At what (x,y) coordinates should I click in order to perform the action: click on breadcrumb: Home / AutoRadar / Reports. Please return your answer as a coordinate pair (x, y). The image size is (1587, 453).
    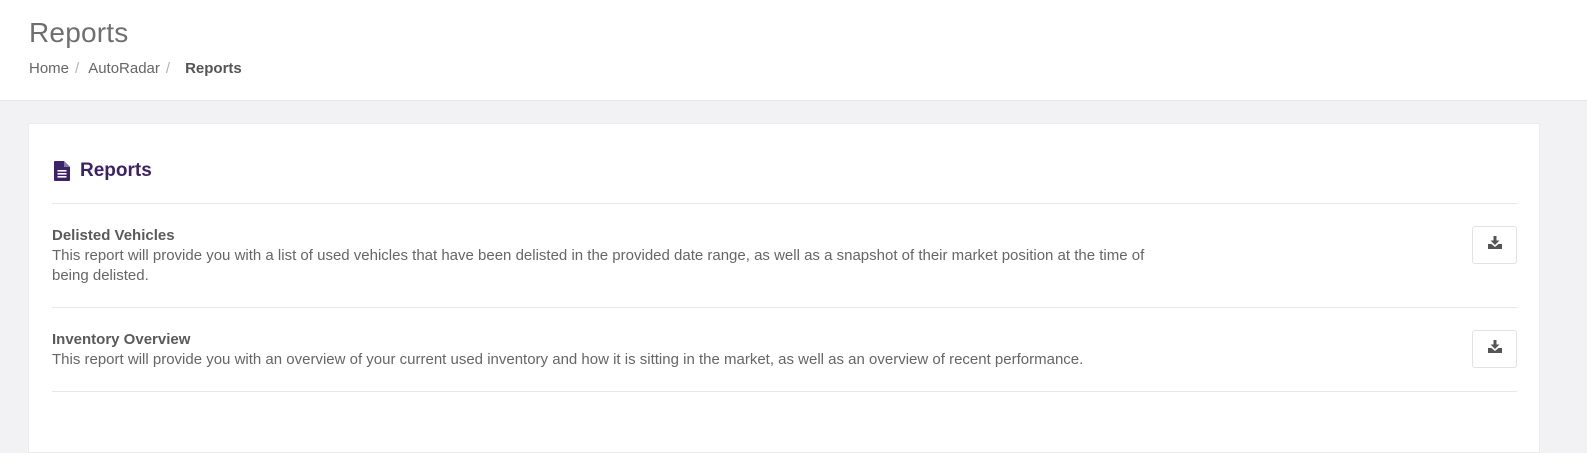
    Looking at the image, I should click on (135, 68).